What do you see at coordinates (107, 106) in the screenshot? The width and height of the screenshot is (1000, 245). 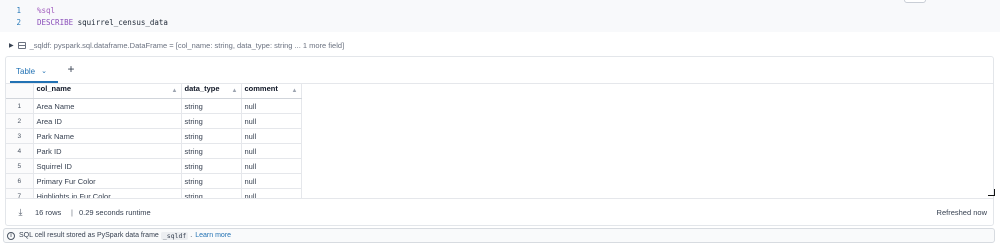 I see `cell-col-name: Area Name` at bounding box center [107, 106].